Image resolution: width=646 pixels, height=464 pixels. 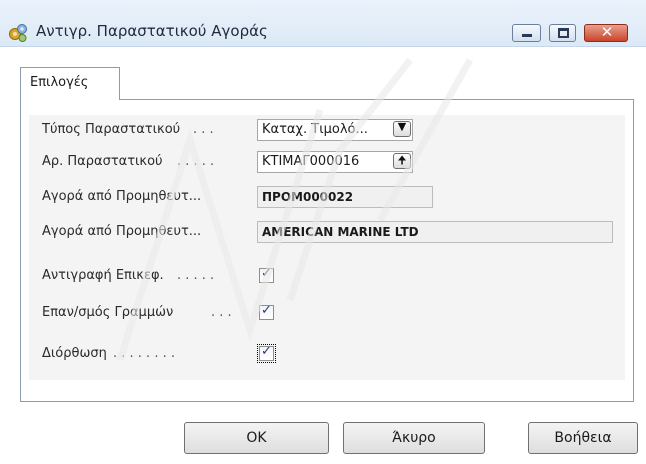 I want to click on vendor-name-value: AMERICAN MARINE LTD, so click(x=340, y=232).